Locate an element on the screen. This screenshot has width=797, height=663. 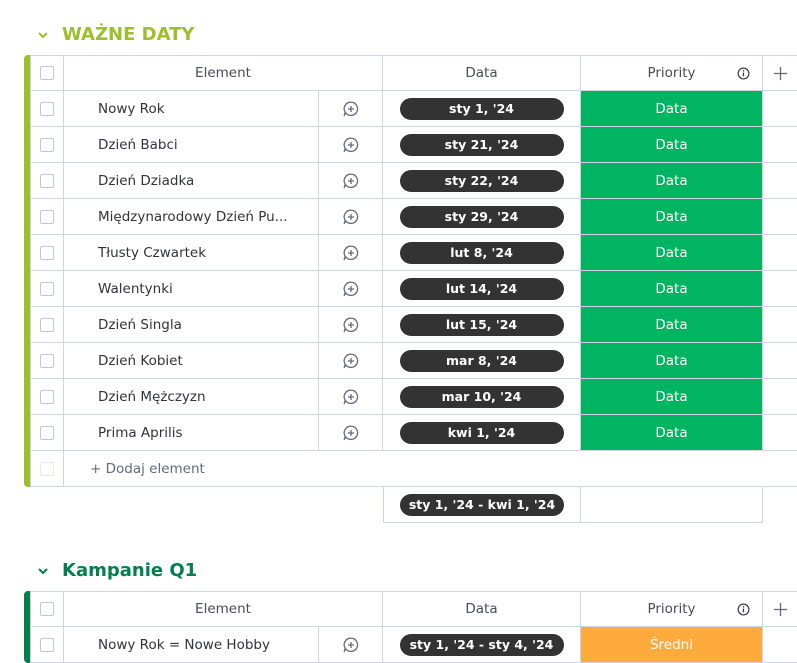
date-cell: sty 29, '24 is located at coordinates (482, 217).